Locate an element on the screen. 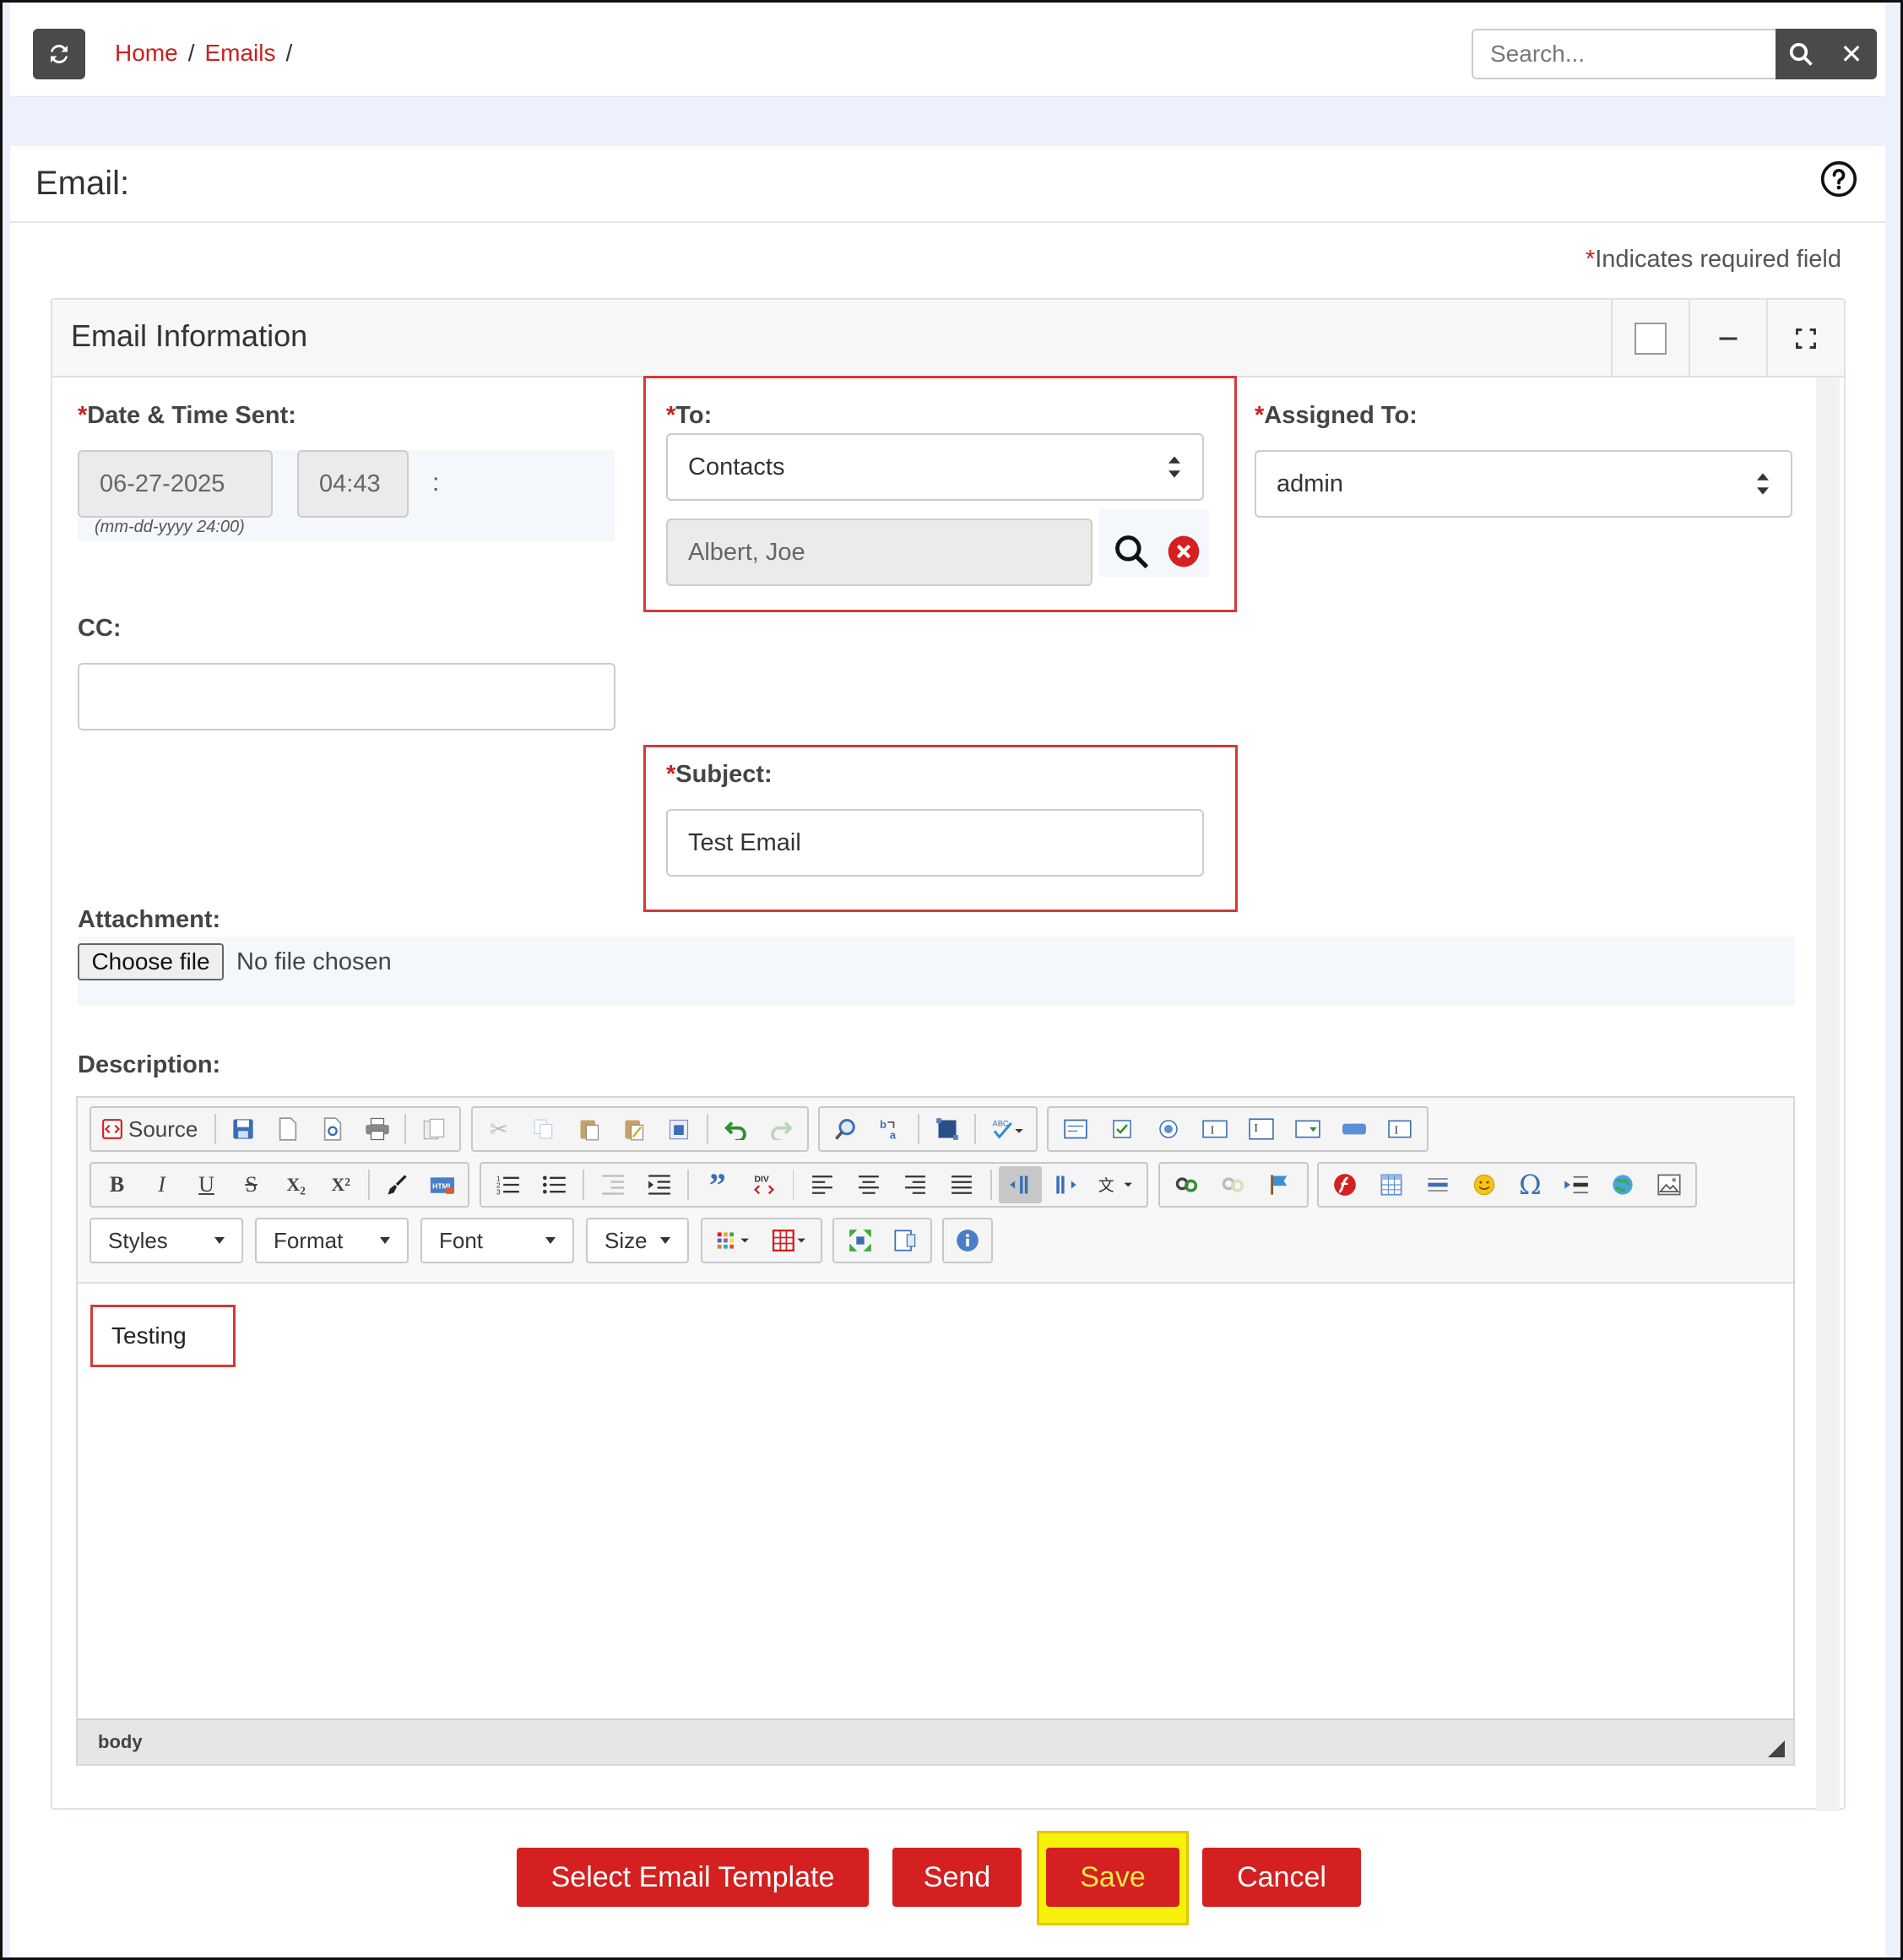  justify-button is located at coordinates (962, 1185).